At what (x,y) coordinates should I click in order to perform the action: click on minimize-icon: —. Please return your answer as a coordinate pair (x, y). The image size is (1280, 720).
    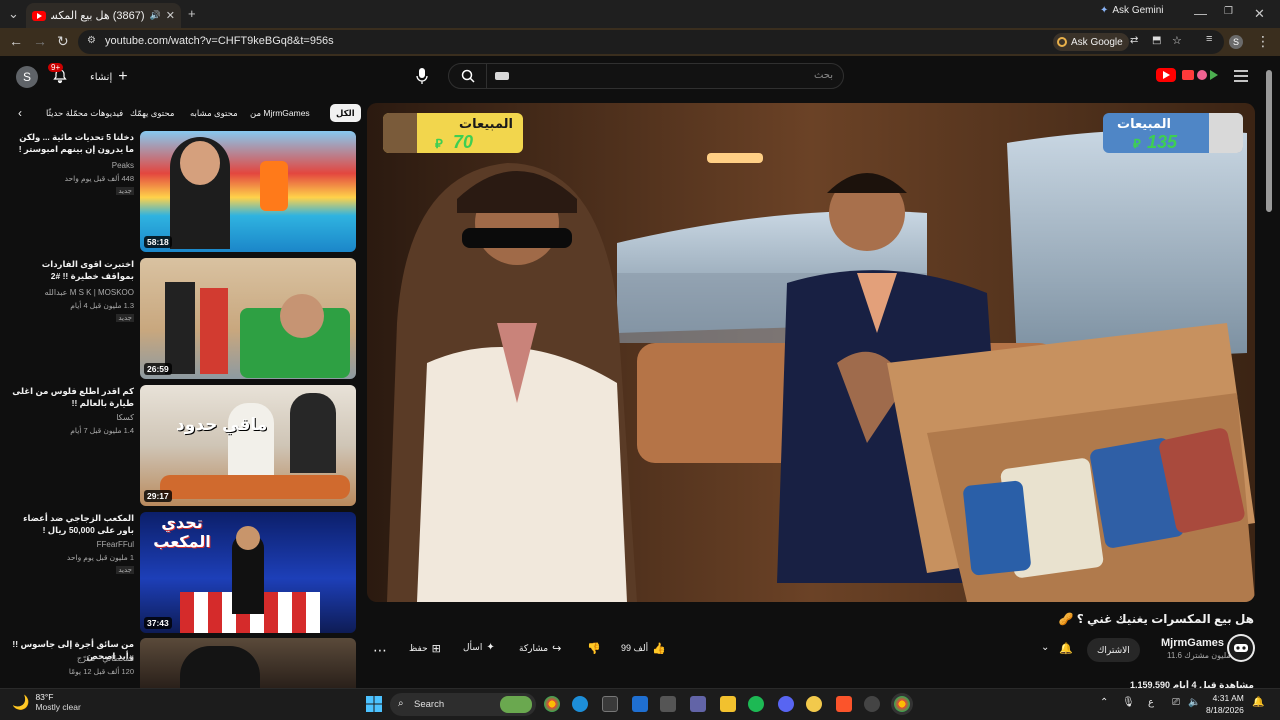
    Looking at the image, I should click on (1200, 13).